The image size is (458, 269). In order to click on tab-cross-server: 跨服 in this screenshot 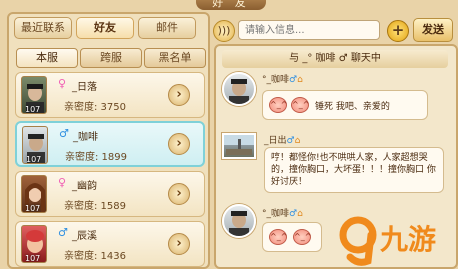, I will do `click(111, 58)`.